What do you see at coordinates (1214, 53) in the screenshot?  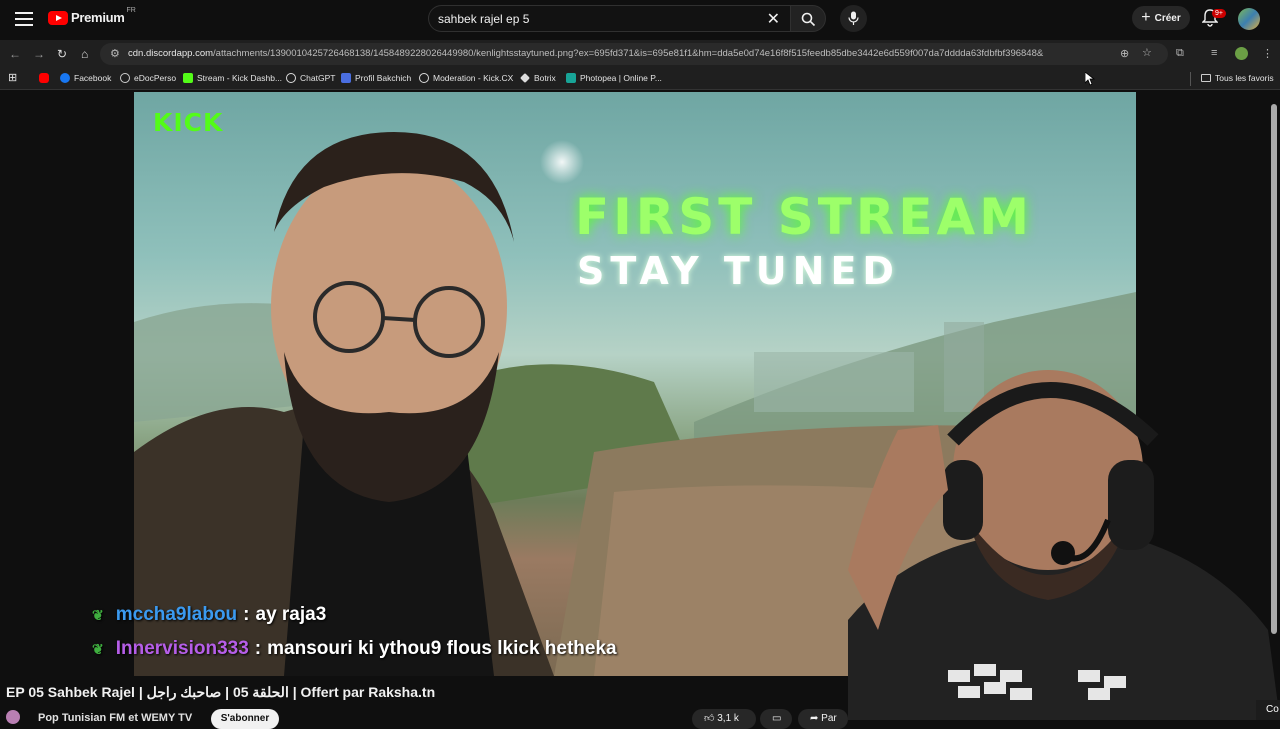 I see `media-controls-icon: ≡` at bounding box center [1214, 53].